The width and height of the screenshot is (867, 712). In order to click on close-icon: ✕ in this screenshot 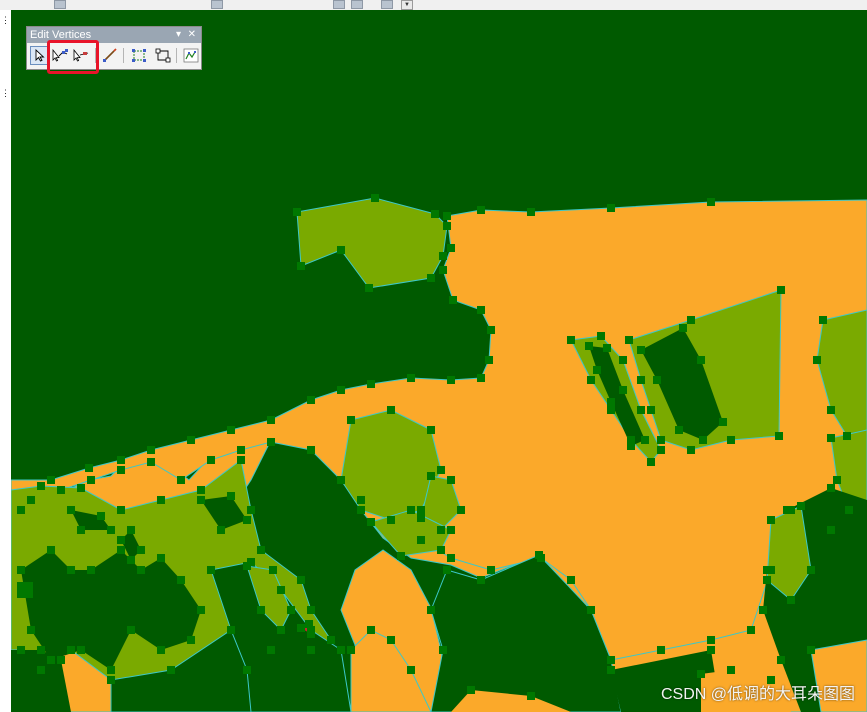, I will do `click(192, 35)`.